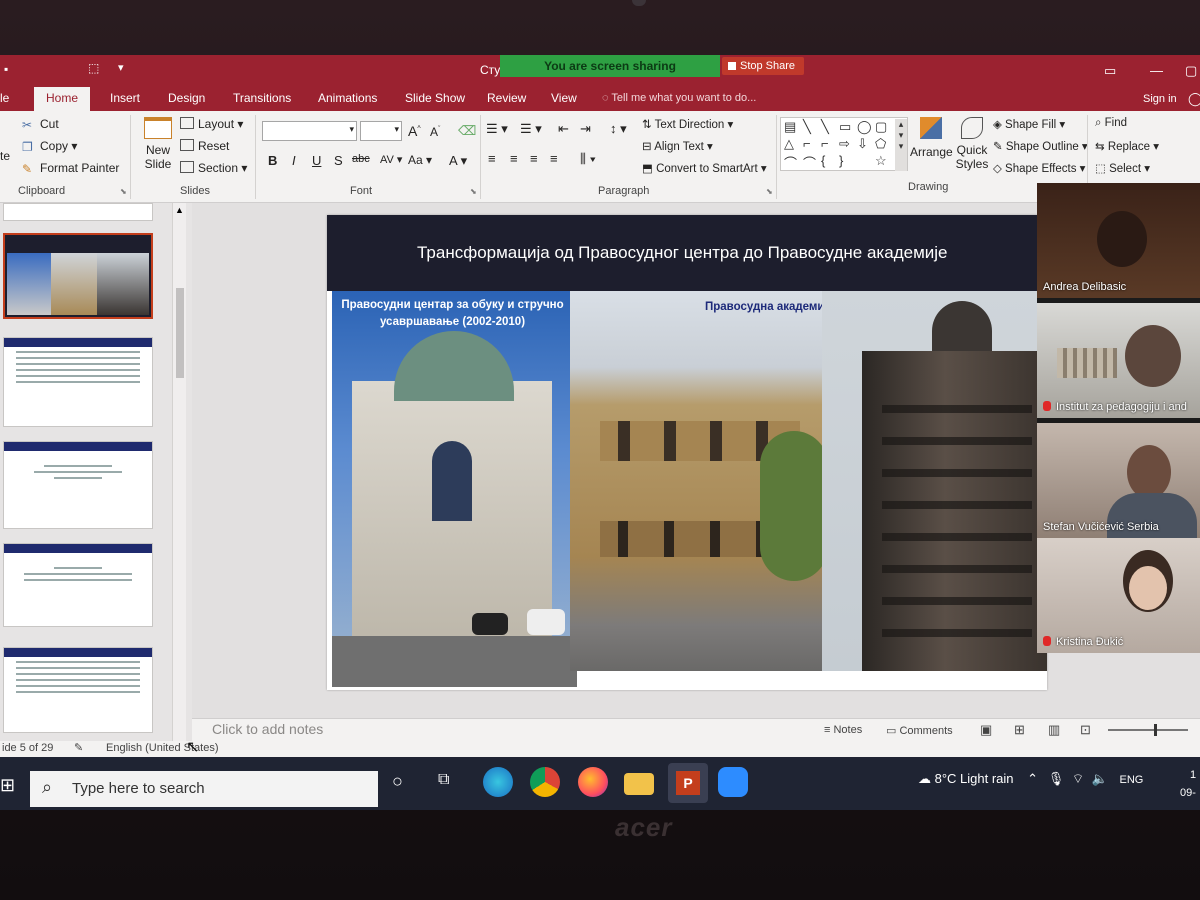 The image size is (1200, 900). I want to click on change-case-button: Aa ▾, so click(420, 160).